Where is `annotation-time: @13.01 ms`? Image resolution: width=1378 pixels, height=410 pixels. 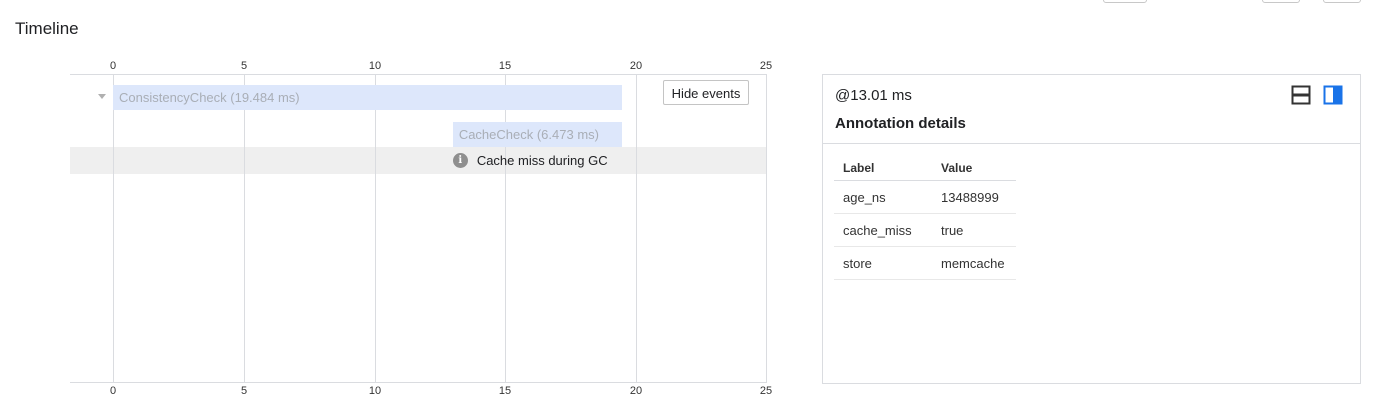 annotation-time: @13.01 ms is located at coordinates (873, 95).